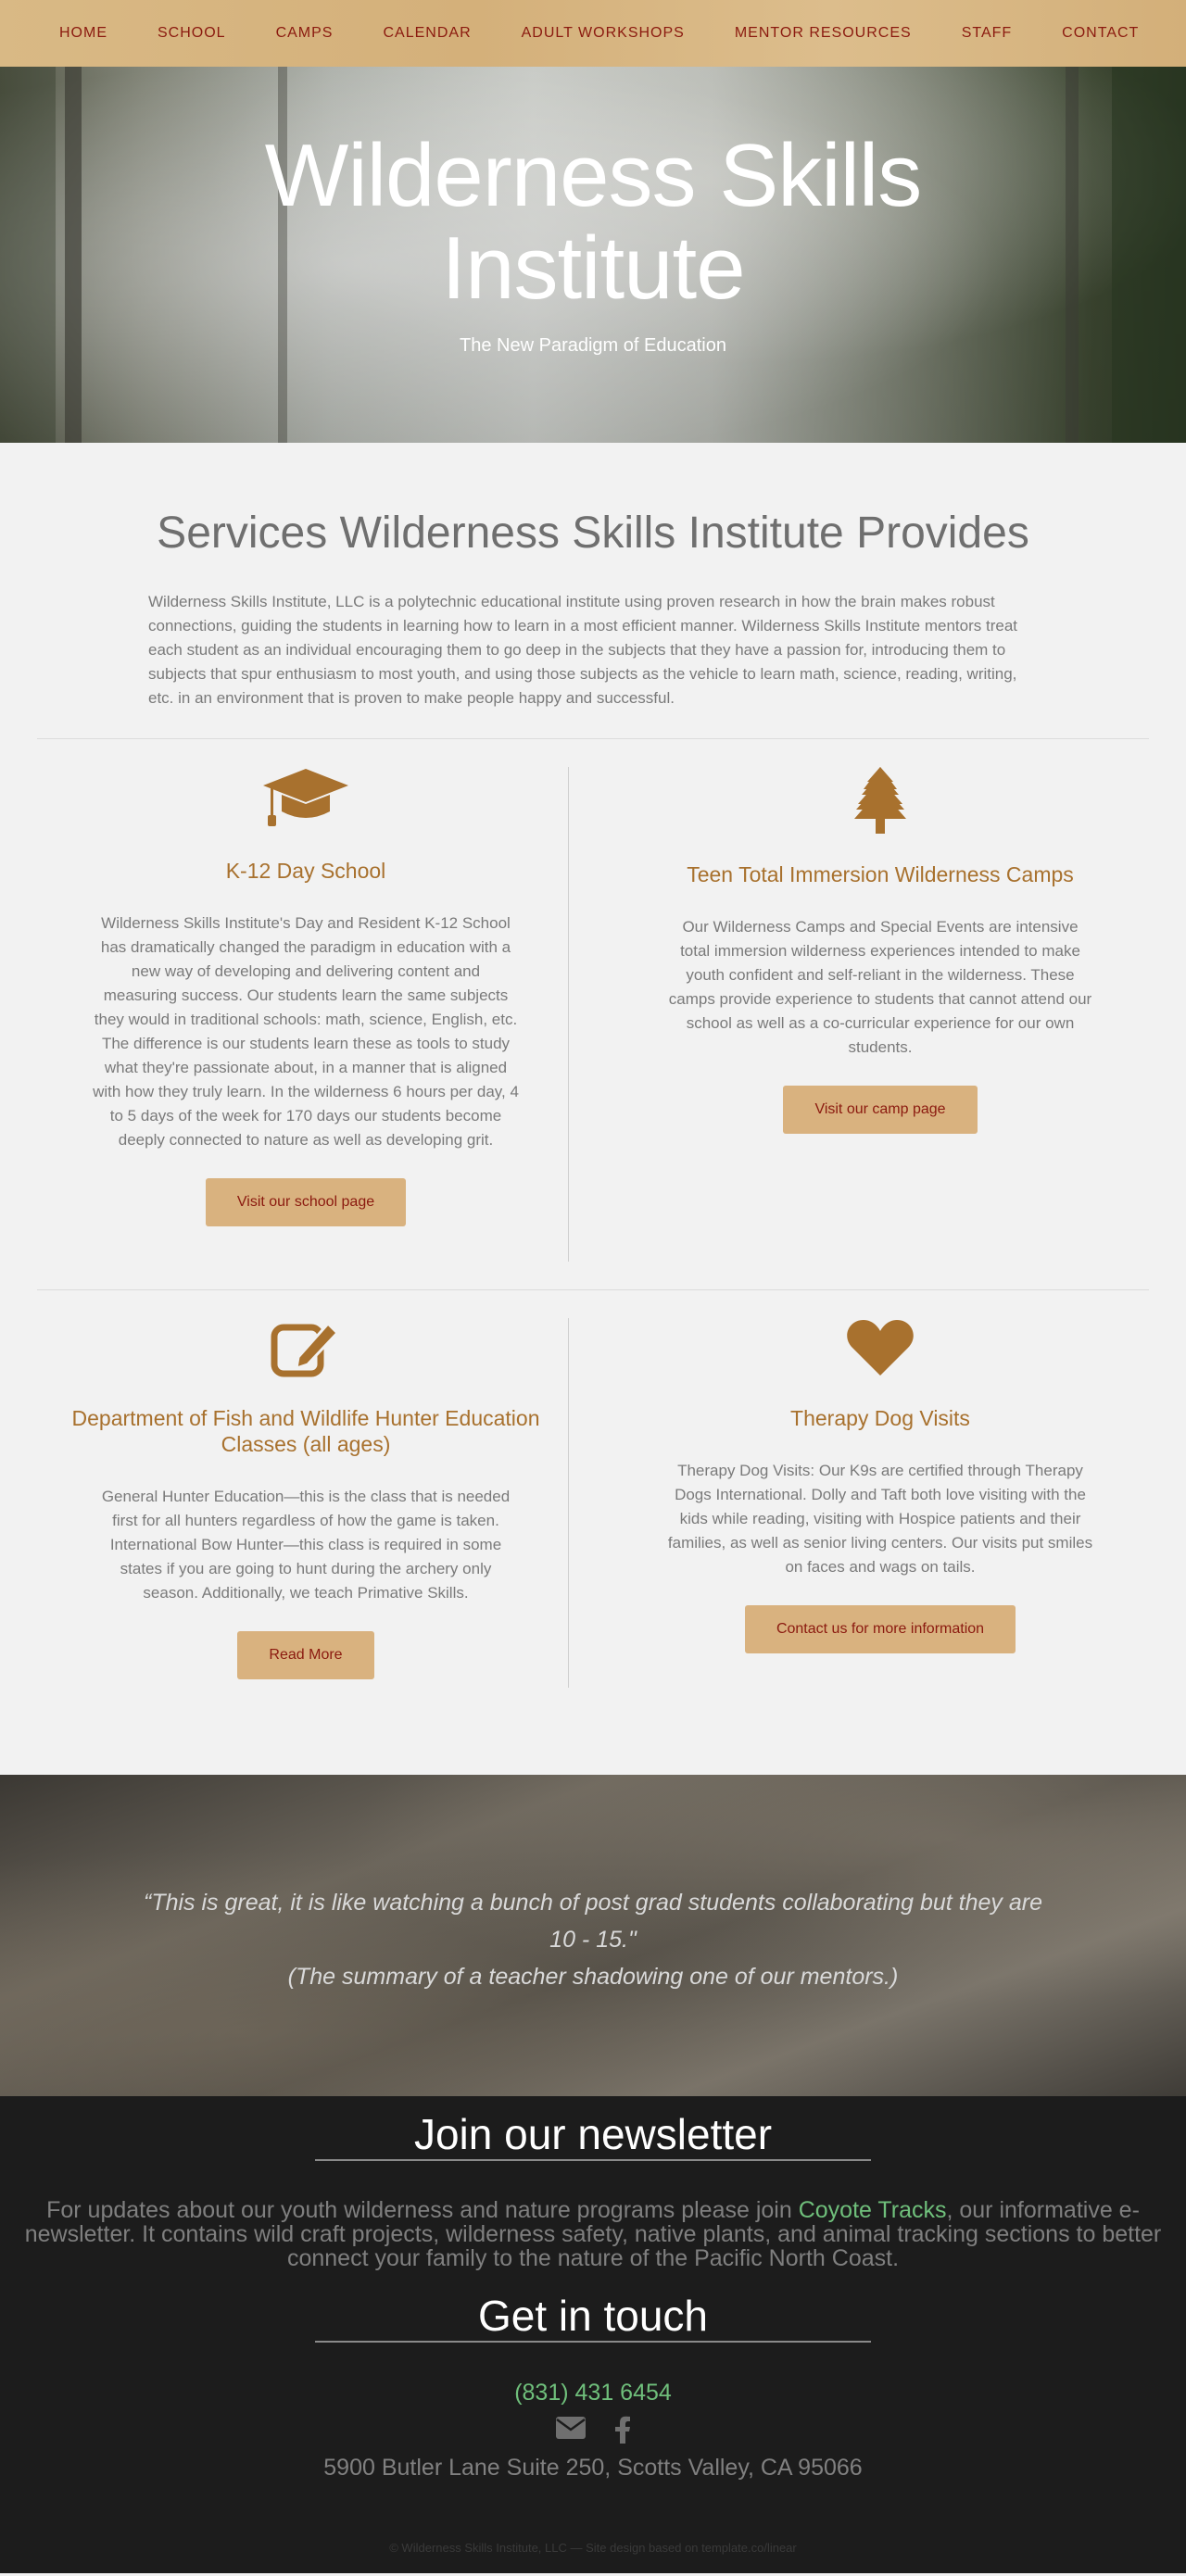 The height and width of the screenshot is (2576, 1186). Describe the element at coordinates (305, 1349) in the screenshot. I see `edit-icon` at that location.